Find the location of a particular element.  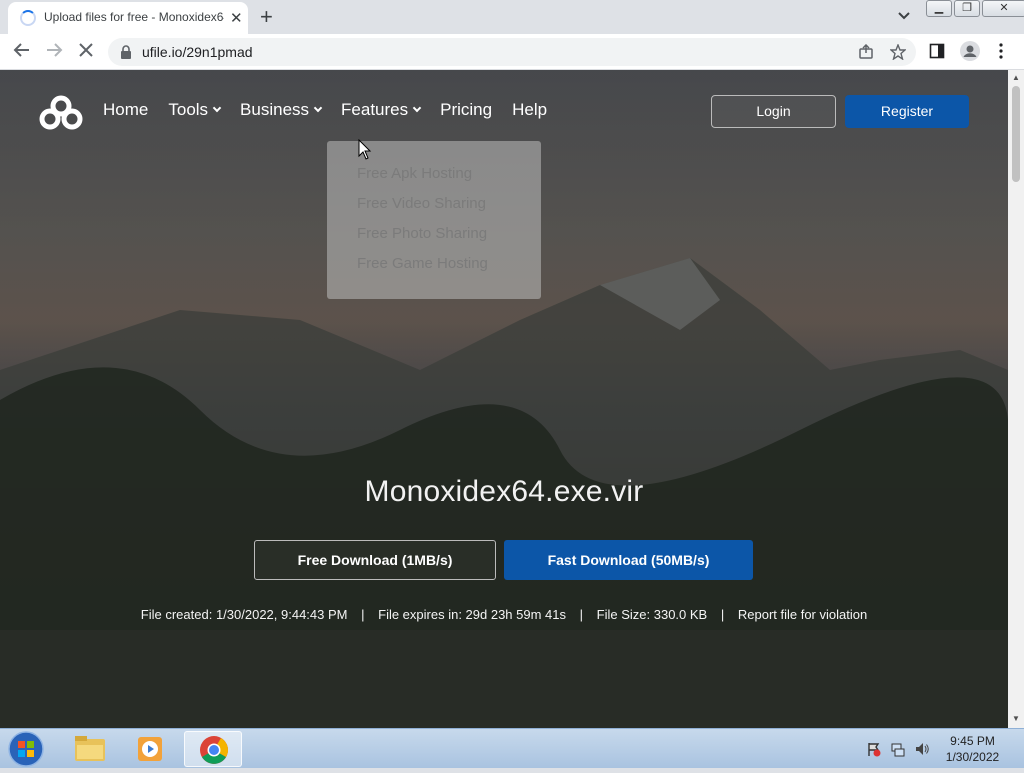

nav-business-label: Business is located at coordinates (275, 109).